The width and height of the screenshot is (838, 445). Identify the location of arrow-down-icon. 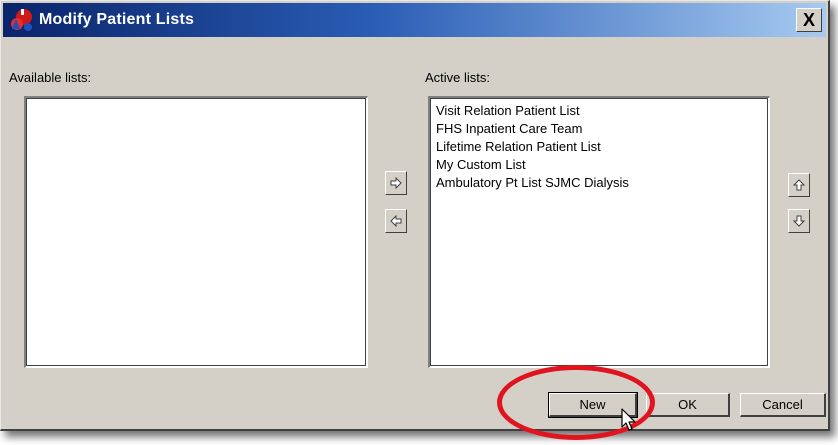
(799, 221).